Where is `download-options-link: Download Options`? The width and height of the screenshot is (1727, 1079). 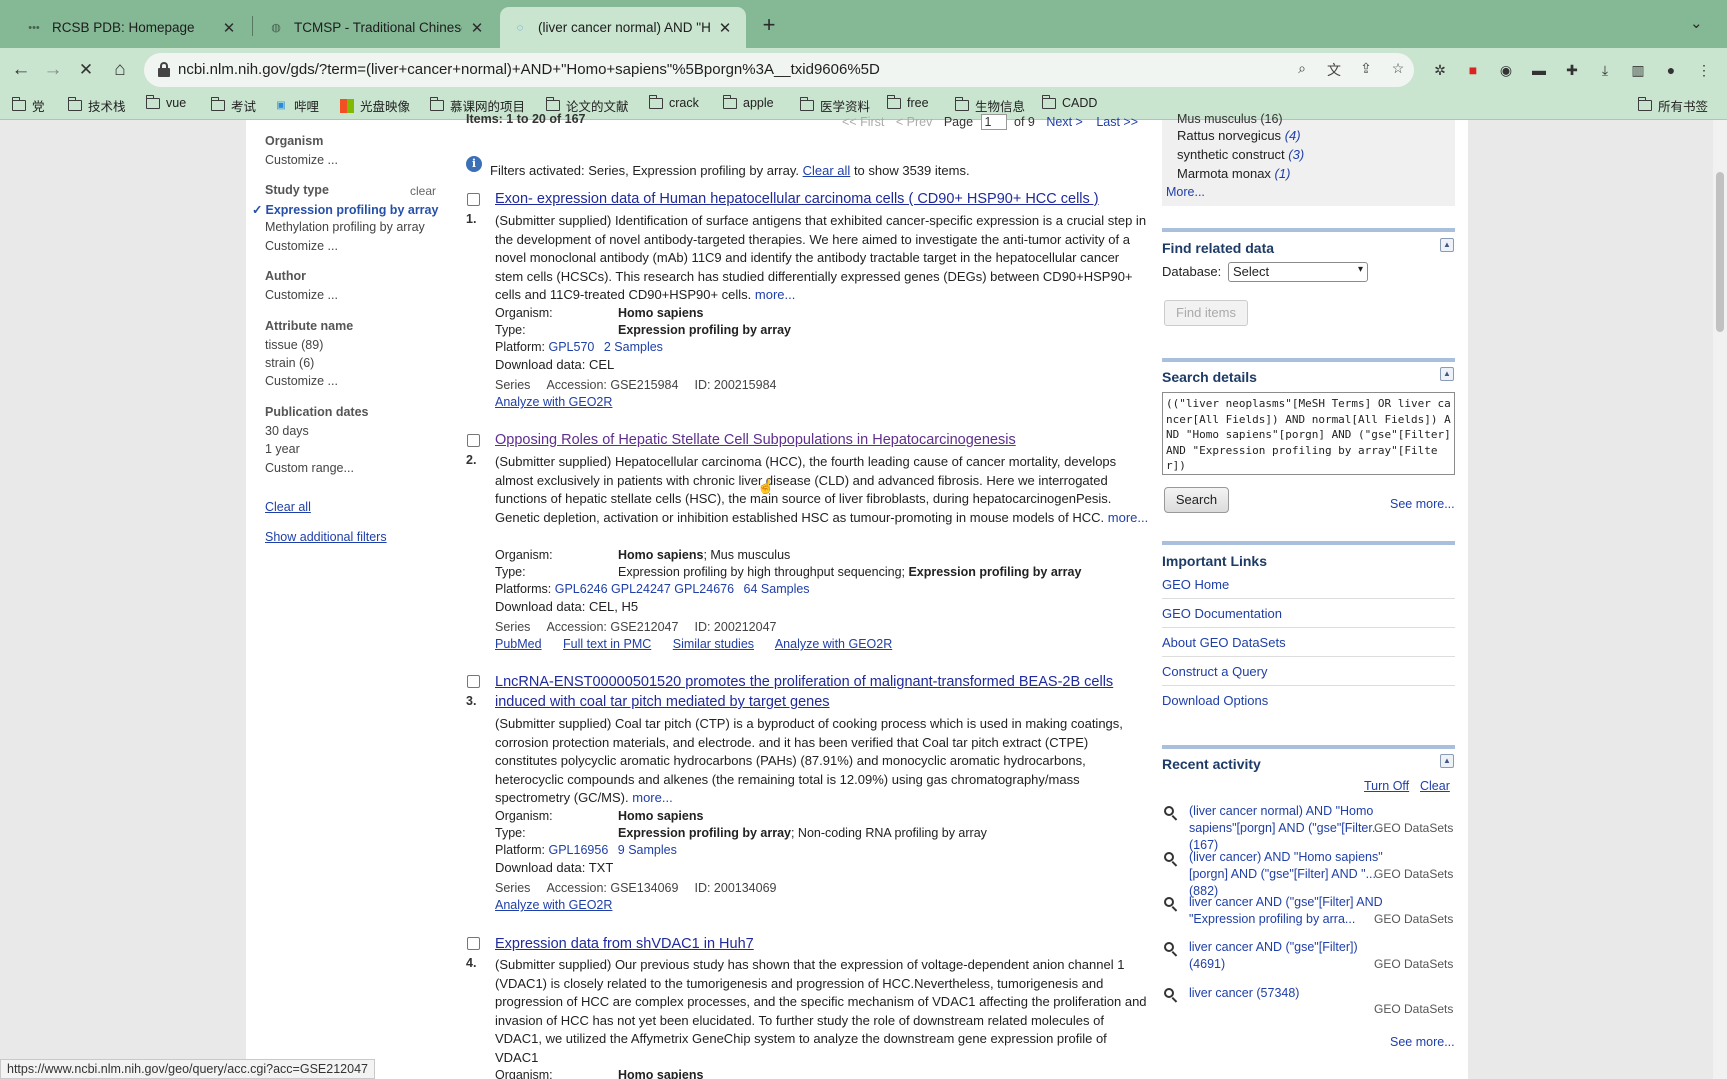 download-options-link: Download Options is located at coordinates (1308, 703).